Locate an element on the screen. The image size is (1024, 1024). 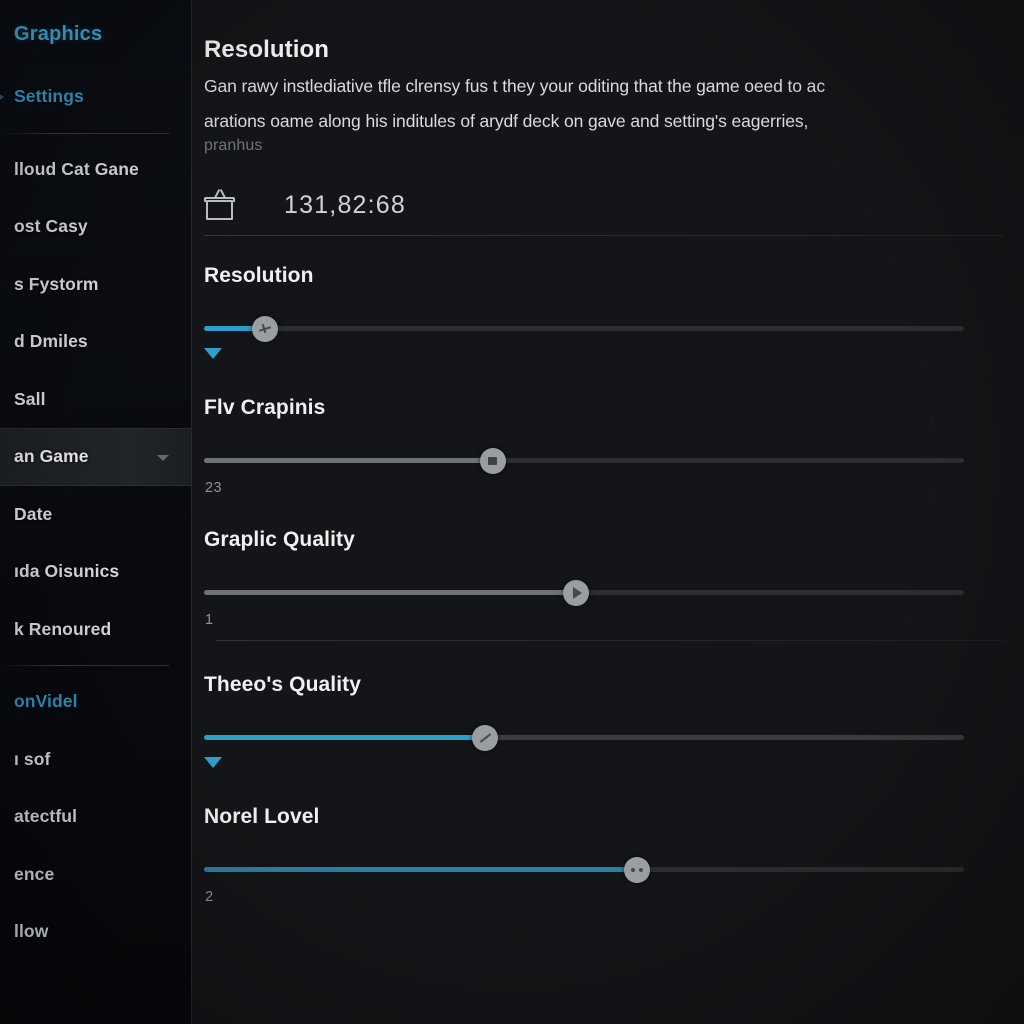
slider-thumb-play-icon is located at coordinates (576, 593).